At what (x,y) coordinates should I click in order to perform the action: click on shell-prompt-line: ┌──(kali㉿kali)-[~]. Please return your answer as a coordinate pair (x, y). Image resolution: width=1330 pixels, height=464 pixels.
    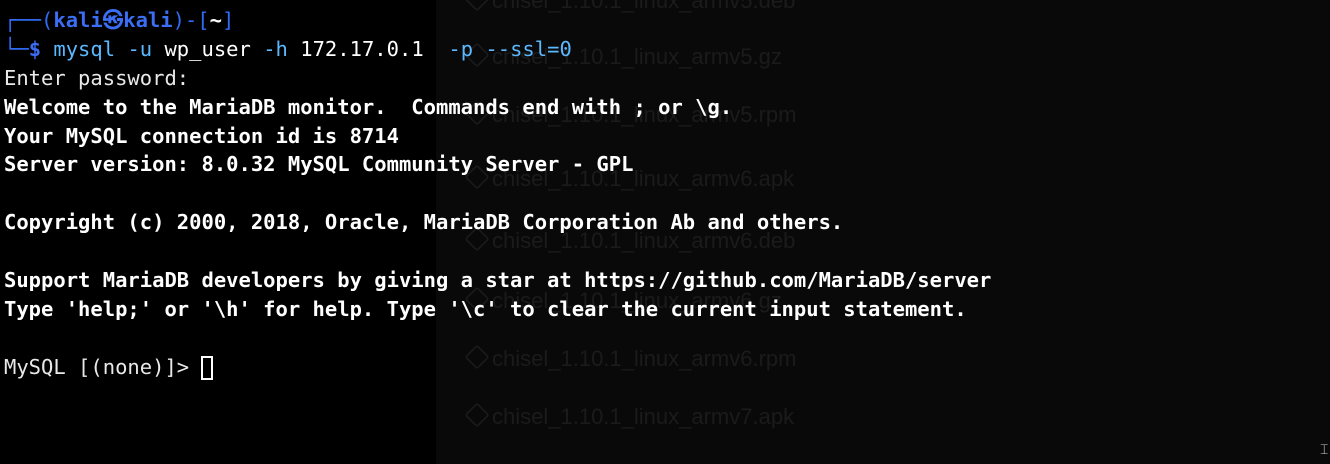
    Looking at the image, I should click on (664, 20).